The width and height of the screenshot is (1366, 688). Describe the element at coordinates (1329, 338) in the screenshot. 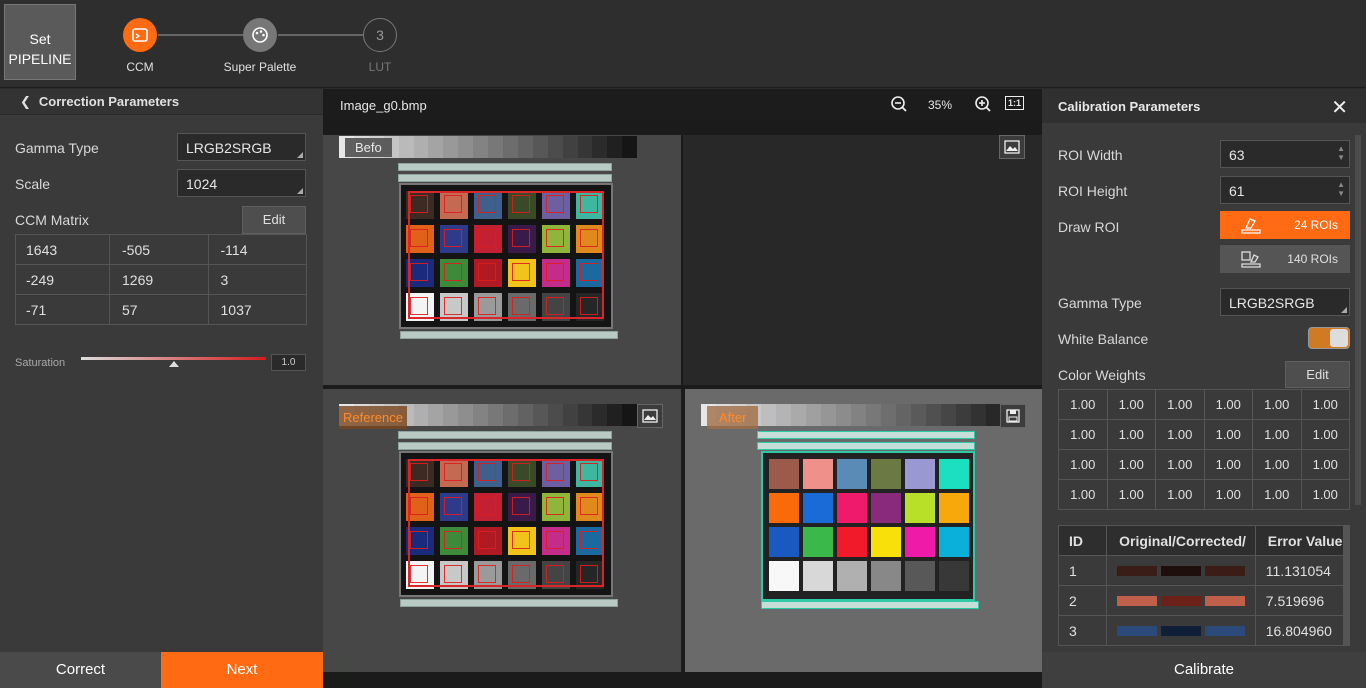

I see `white-balance-toggle` at that location.